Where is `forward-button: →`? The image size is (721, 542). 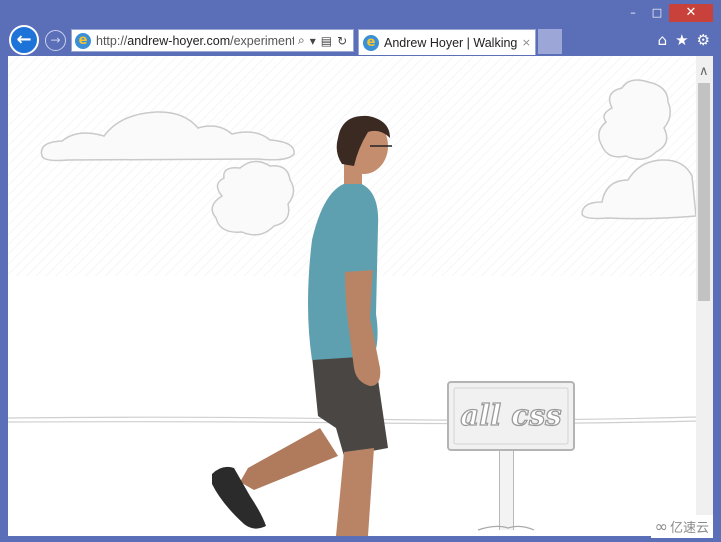 forward-button: → is located at coordinates (55, 40).